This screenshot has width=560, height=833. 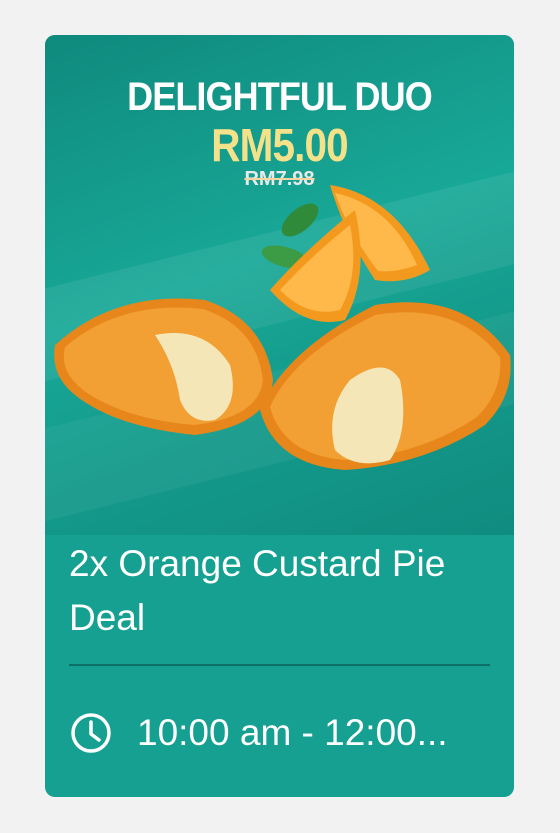 What do you see at coordinates (279, 665) in the screenshot?
I see `divider` at bounding box center [279, 665].